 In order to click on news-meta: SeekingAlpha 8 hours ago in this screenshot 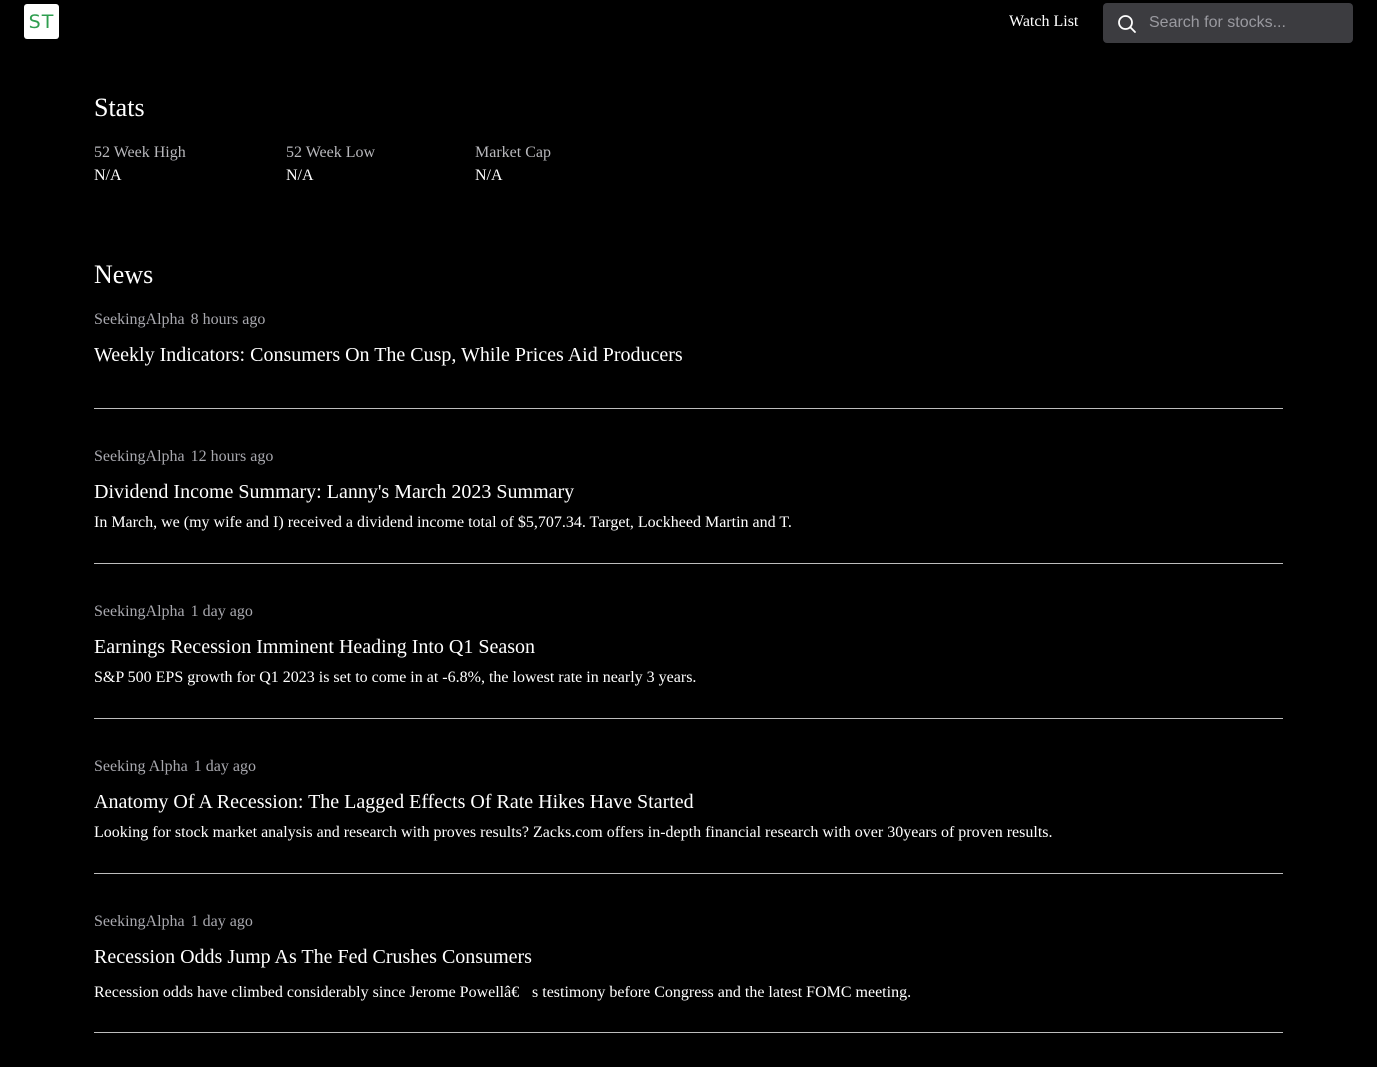, I will do `click(179, 320)`.